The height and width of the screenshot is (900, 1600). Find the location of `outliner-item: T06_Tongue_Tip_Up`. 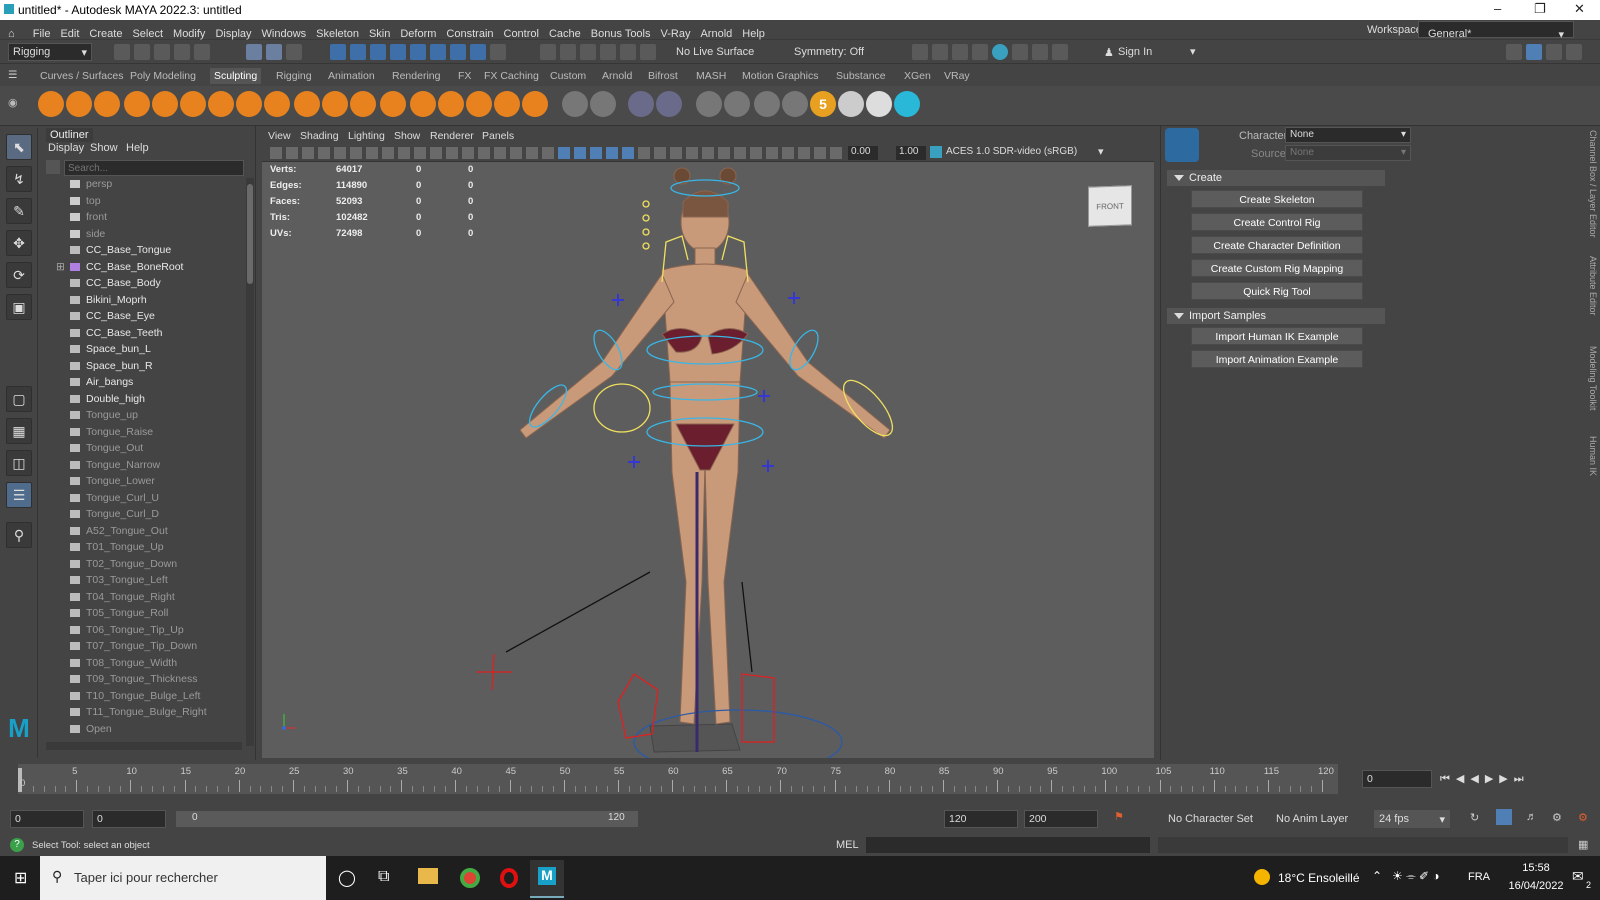

outliner-item: T06_Tongue_Tip_Up is located at coordinates (144, 630).